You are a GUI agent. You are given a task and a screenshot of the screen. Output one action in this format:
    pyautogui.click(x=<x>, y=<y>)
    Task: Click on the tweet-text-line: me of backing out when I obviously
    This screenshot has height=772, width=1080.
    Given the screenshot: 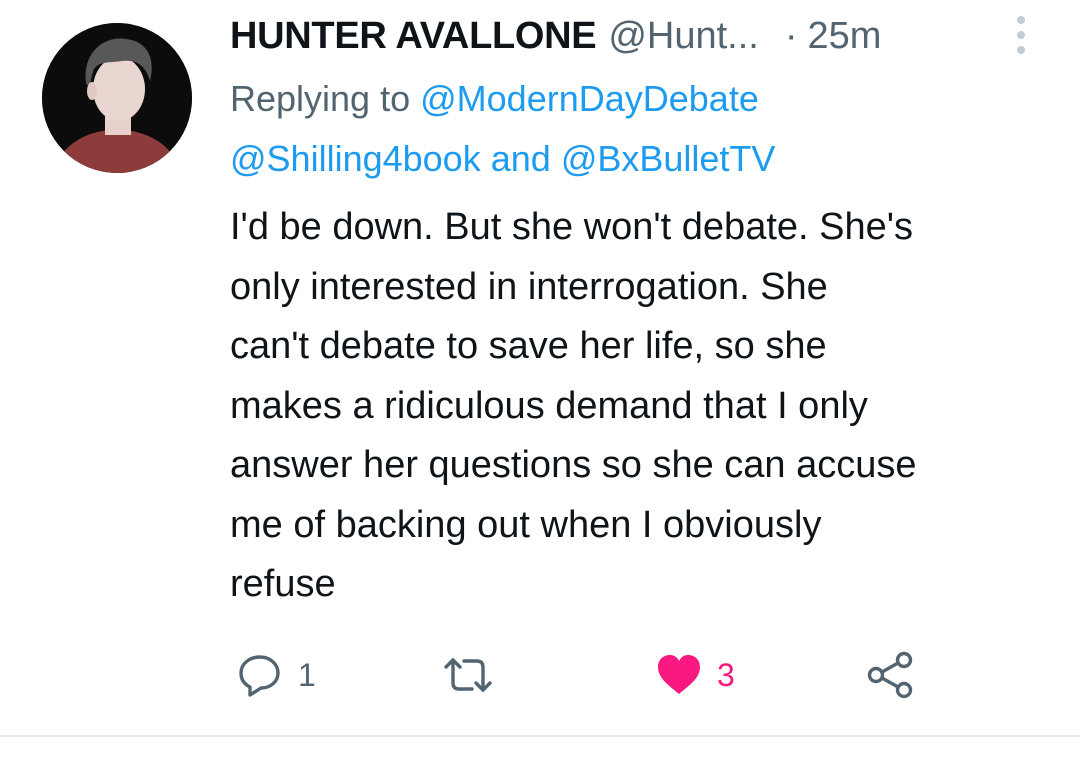 What is the action you would take?
    pyautogui.click(x=526, y=524)
    